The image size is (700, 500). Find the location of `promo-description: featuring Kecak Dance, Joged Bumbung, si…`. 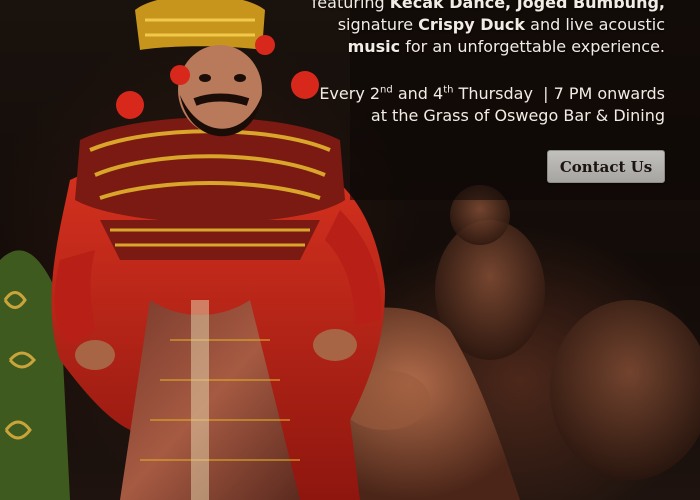

promo-description: featuring Kecak Dance, Joged Bumbung, si… is located at coordinates (455, 29).